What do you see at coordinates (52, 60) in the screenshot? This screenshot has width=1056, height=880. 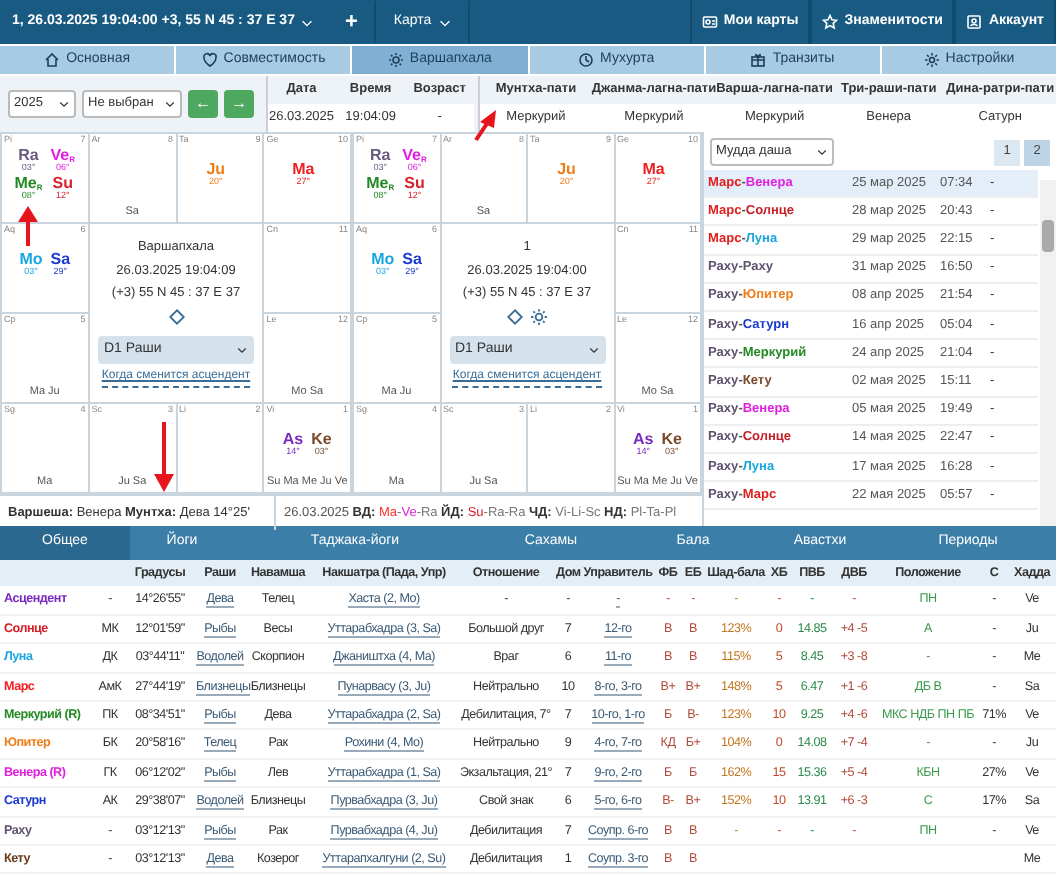 I see `home-icon` at bounding box center [52, 60].